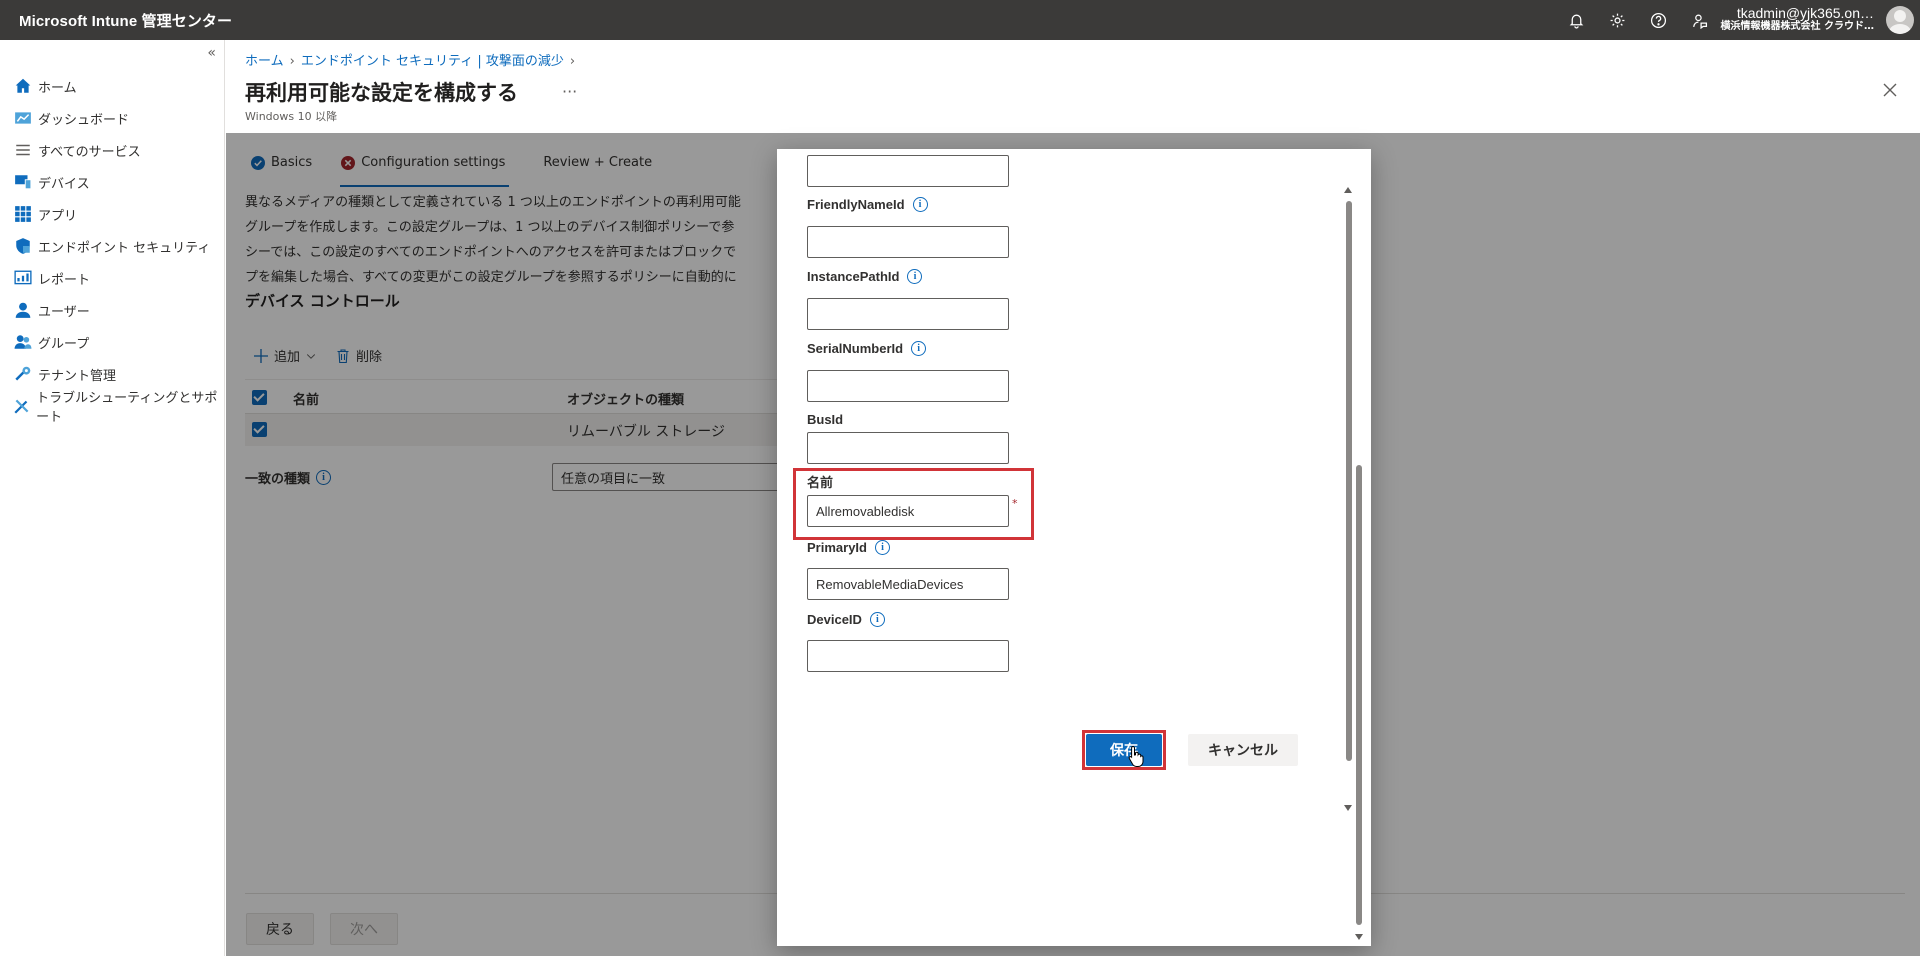 The image size is (1920, 956). I want to click on wrench-icon, so click(22, 406).